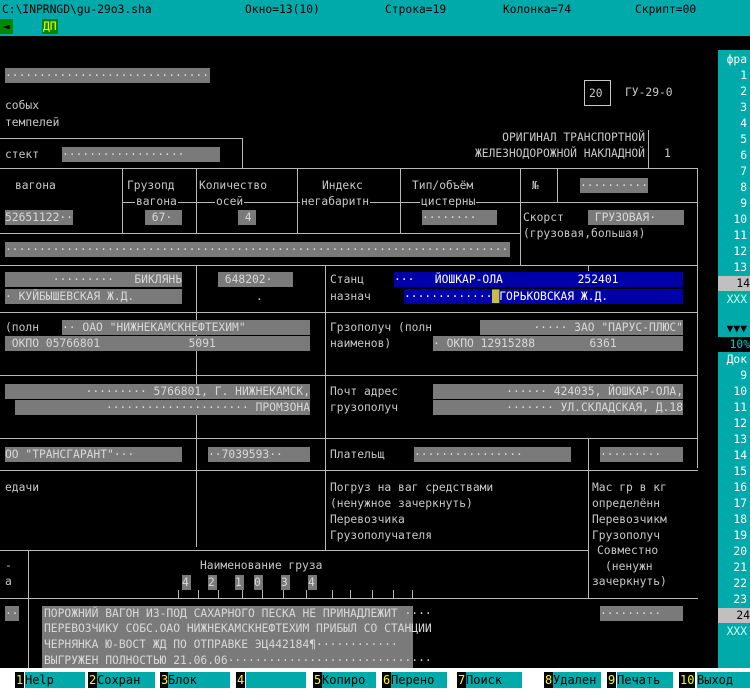 This screenshot has height=690, width=750. I want to click on sidebar-doc-item: 12, so click(740, 423).